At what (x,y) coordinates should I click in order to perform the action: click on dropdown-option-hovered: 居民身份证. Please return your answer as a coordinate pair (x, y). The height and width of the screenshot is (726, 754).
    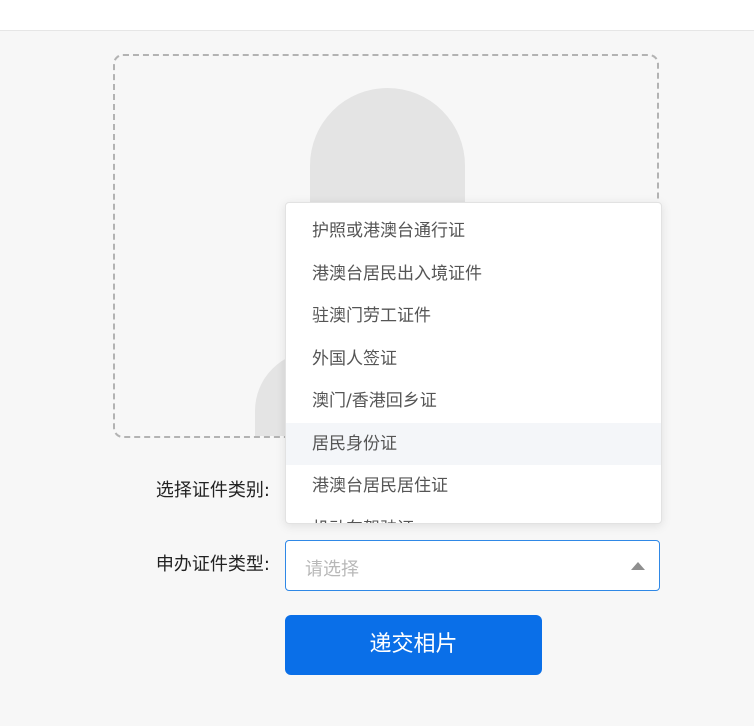
    Looking at the image, I should click on (473, 443).